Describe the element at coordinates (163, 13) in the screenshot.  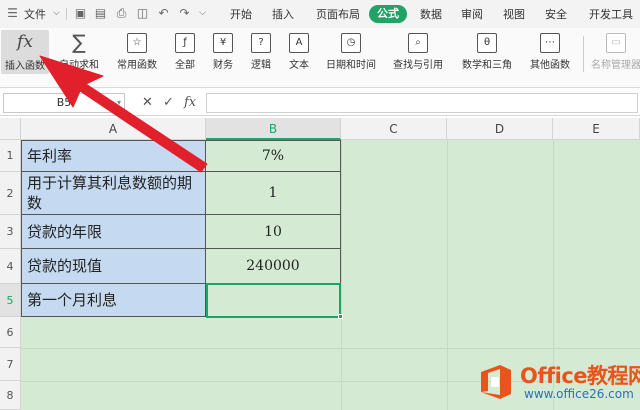
I see `undo-icon: ↶` at that location.